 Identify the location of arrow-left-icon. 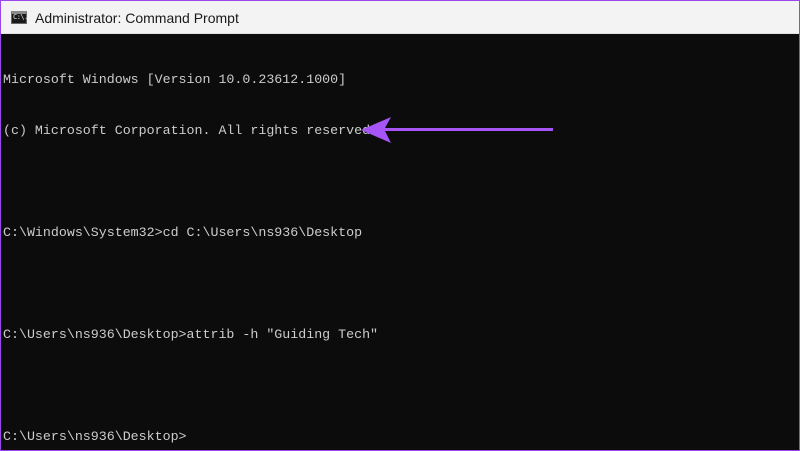
(457, 130).